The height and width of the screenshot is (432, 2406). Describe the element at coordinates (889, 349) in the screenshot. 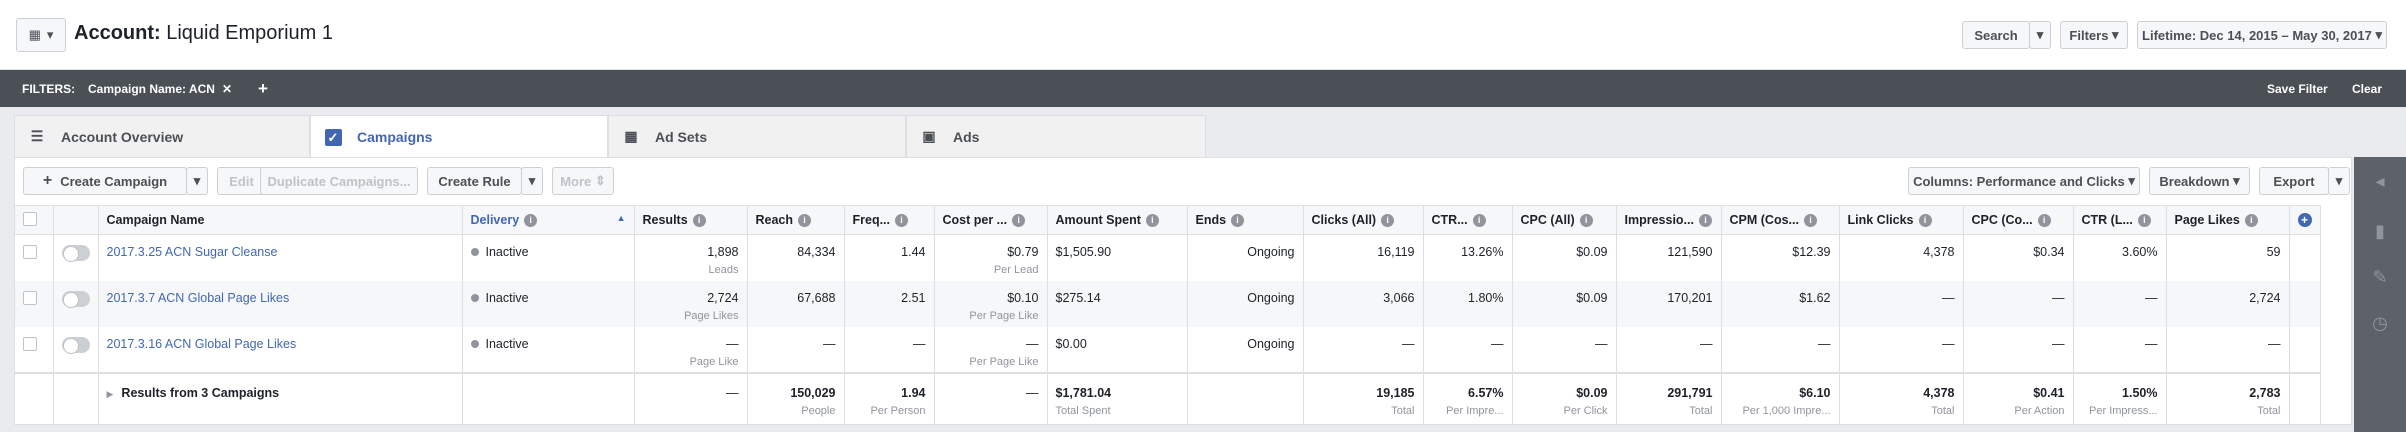

I see `frequency-cell: —` at that location.